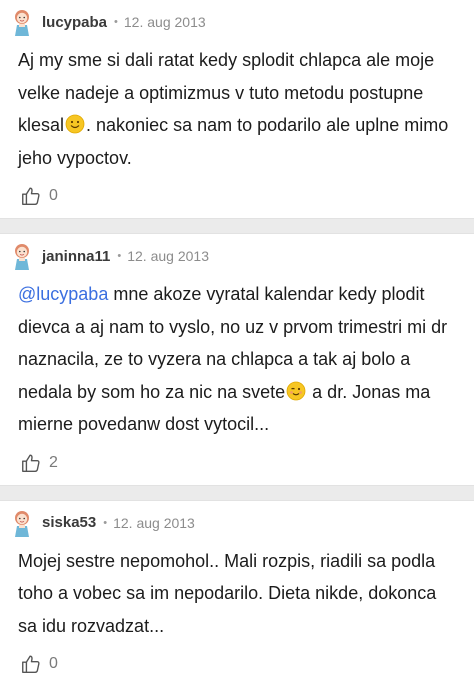 The image size is (474, 686). Describe the element at coordinates (75, 124) in the screenshot. I see `smiley-emoji-icon` at that location.